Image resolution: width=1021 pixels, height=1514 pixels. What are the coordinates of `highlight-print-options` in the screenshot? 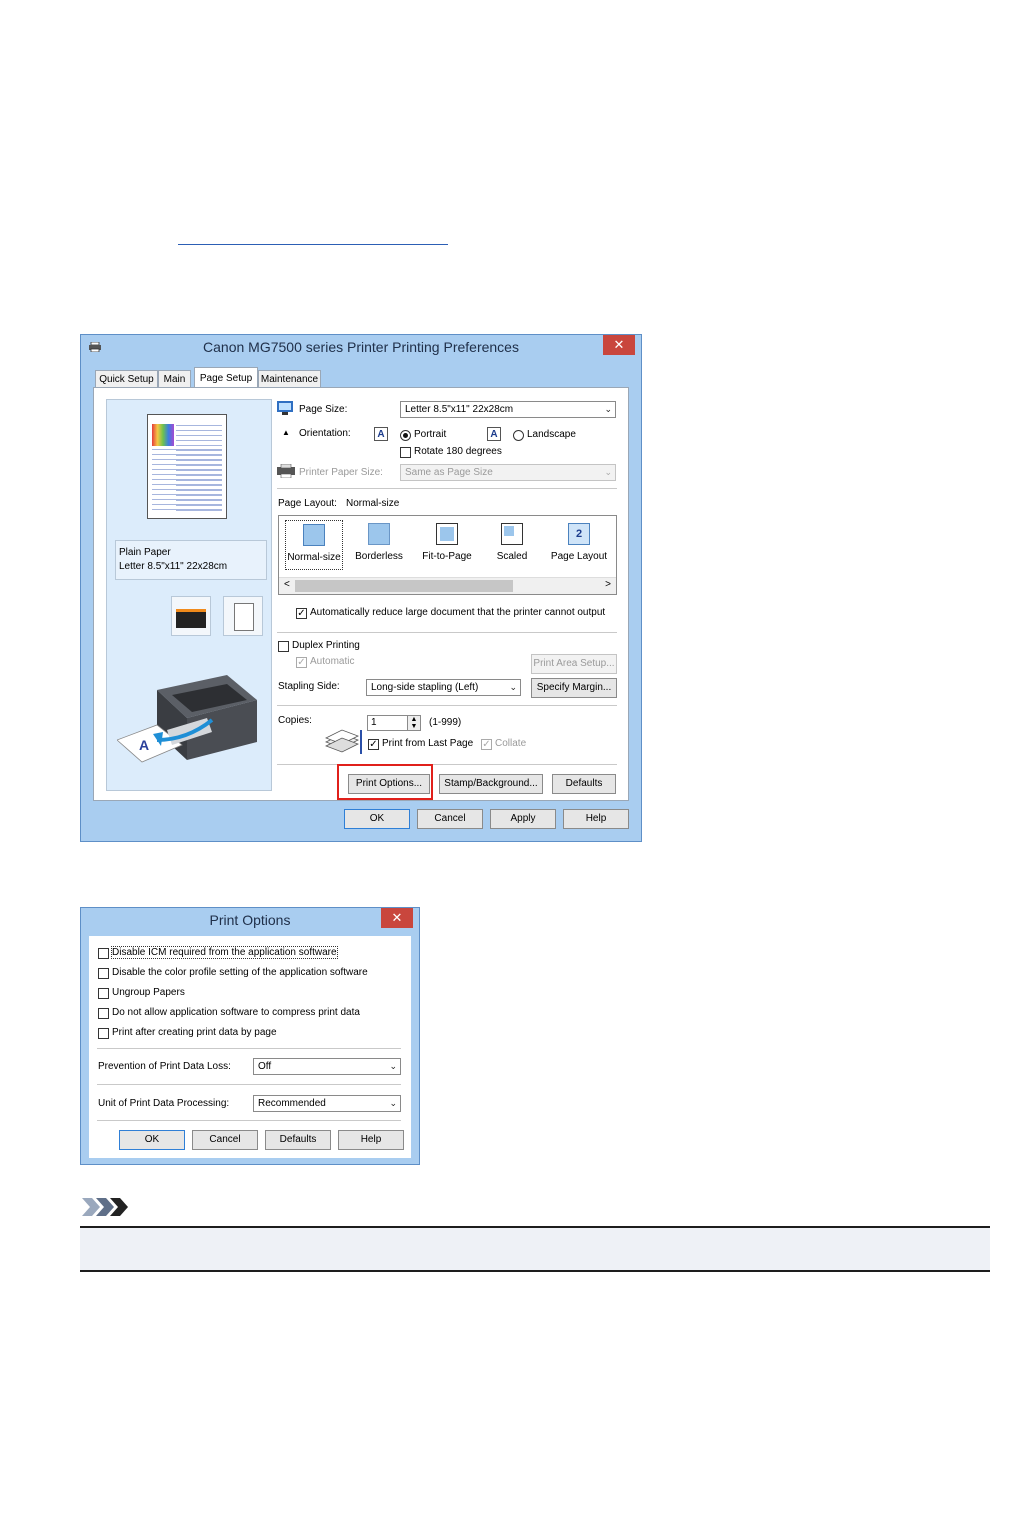 It's located at (385, 782).